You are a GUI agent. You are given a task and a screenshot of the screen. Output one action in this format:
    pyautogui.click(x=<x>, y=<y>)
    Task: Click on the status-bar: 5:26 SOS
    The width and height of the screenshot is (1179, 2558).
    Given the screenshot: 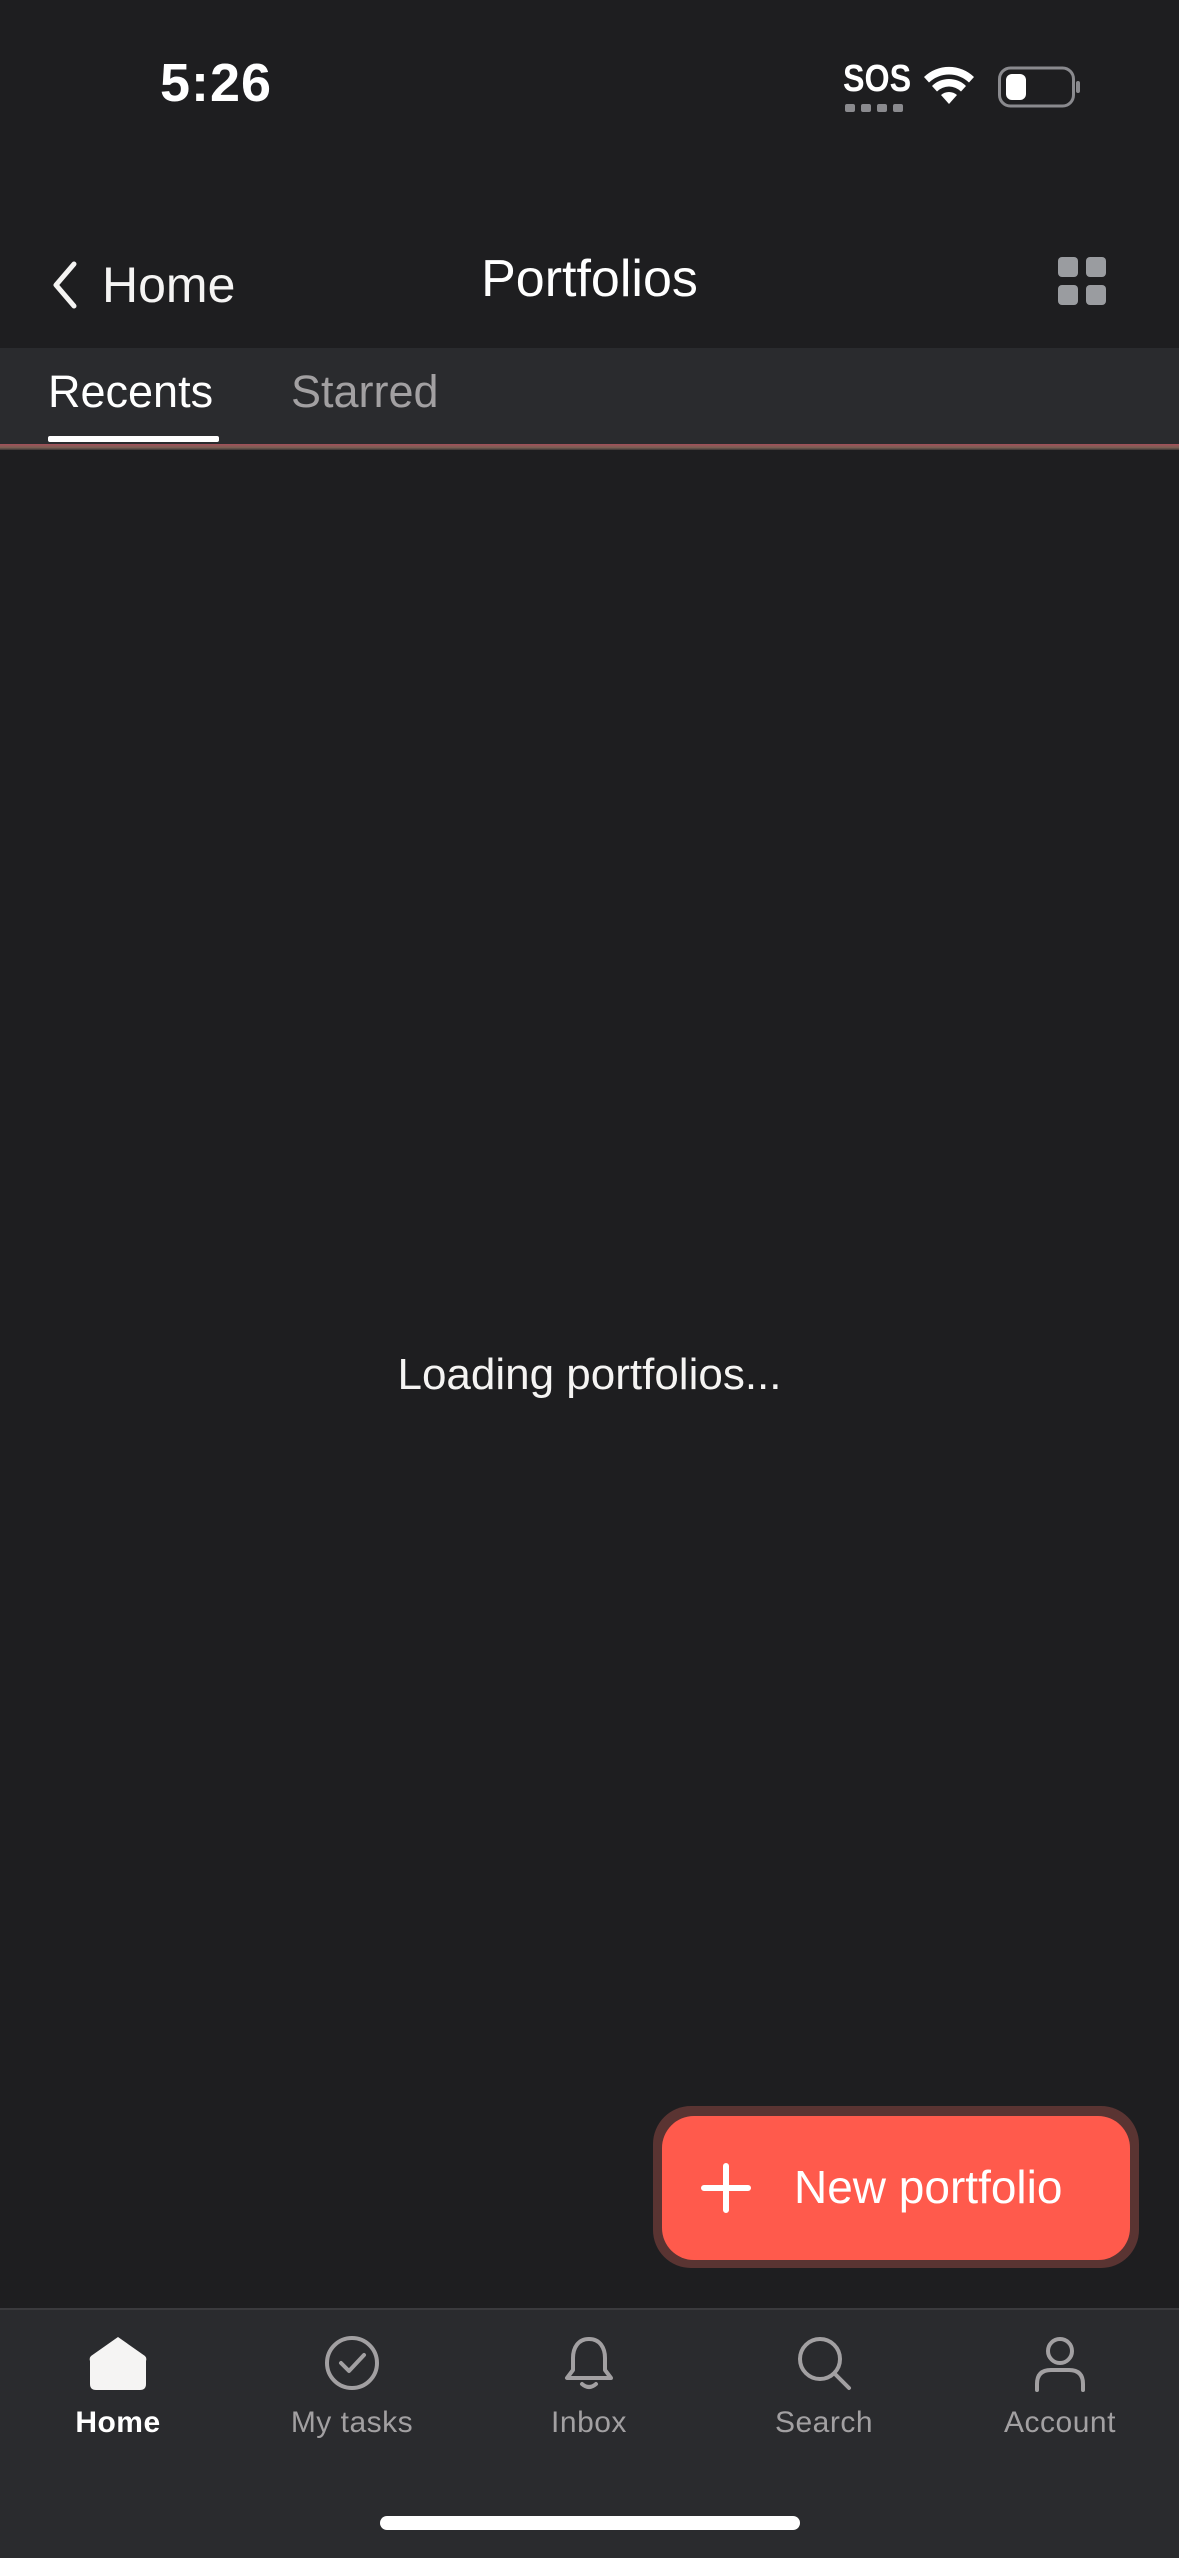 What is the action you would take?
    pyautogui.click(x=589, y=87)
    